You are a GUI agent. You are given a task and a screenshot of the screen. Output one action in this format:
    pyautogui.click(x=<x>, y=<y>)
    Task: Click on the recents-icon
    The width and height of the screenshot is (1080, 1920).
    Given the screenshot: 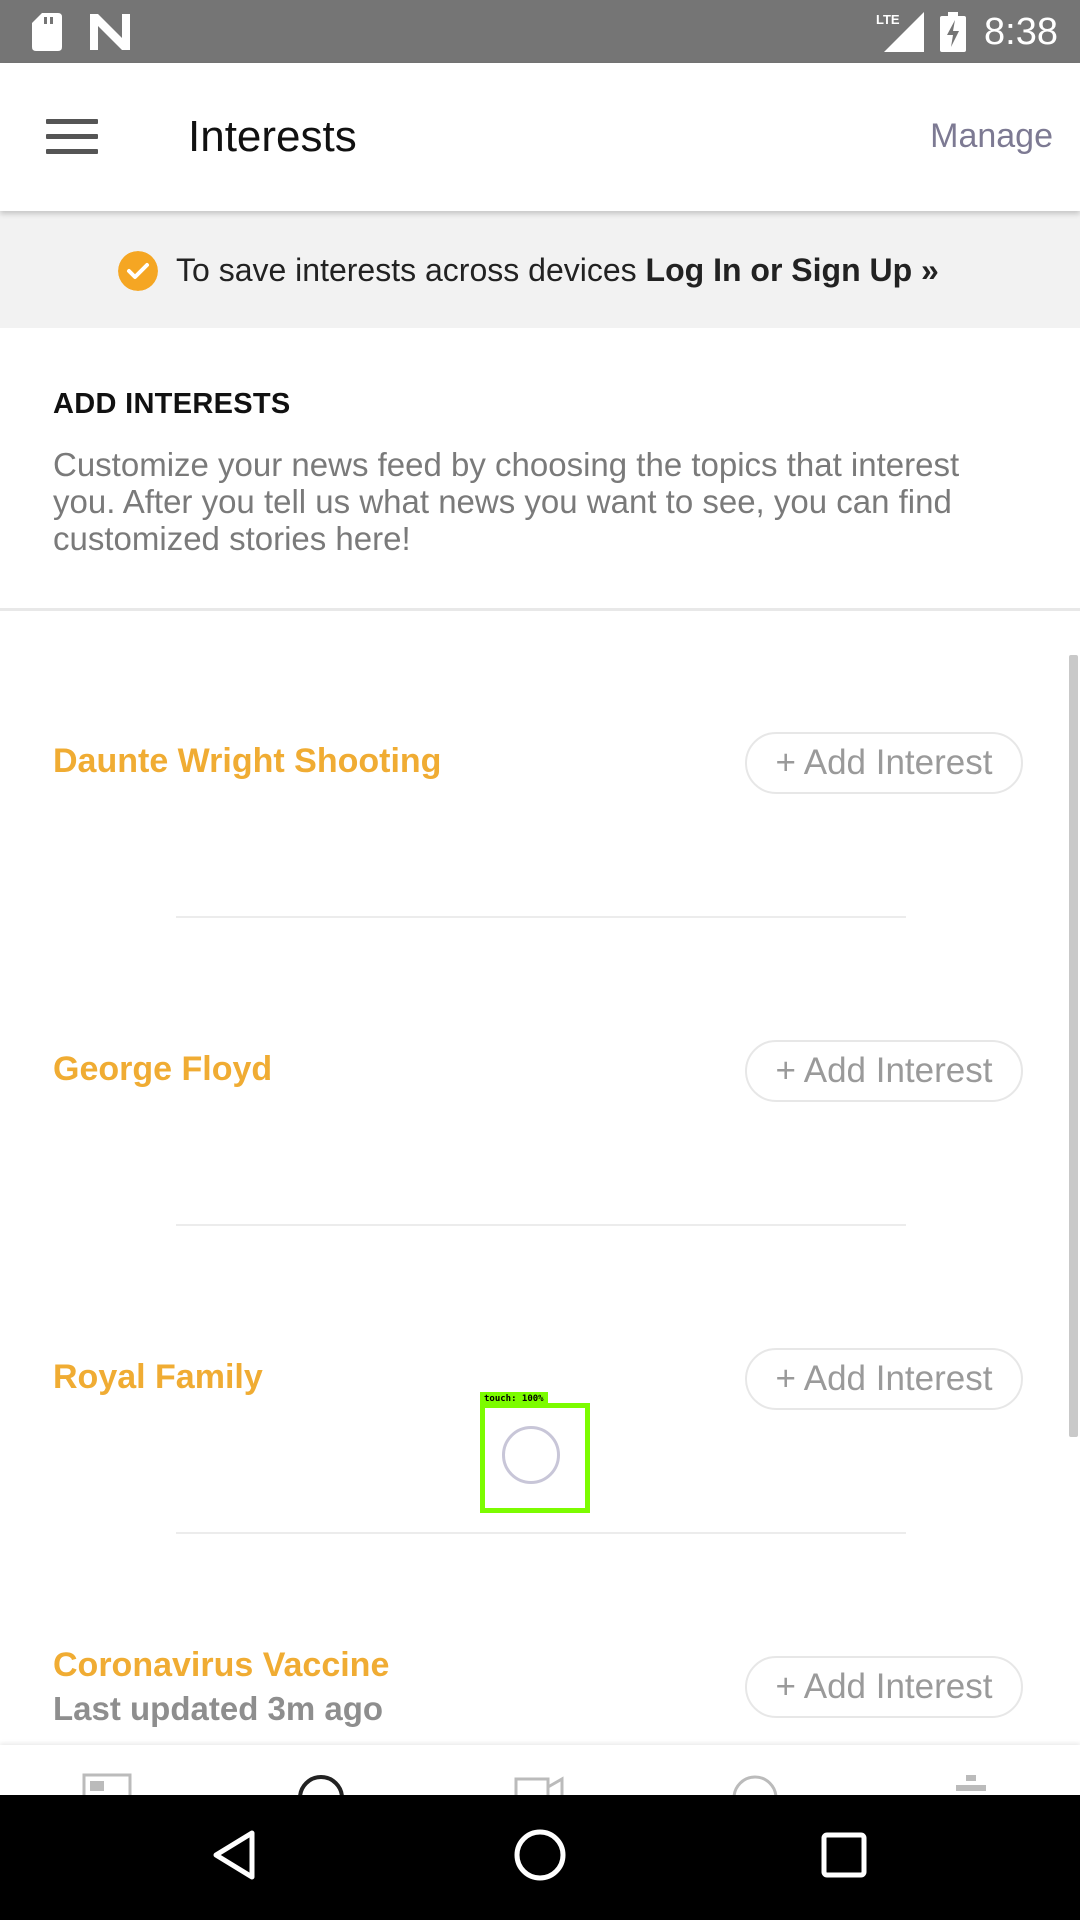 What is the action you would take?
    pyautogui.click(x=844, y=1855)
    